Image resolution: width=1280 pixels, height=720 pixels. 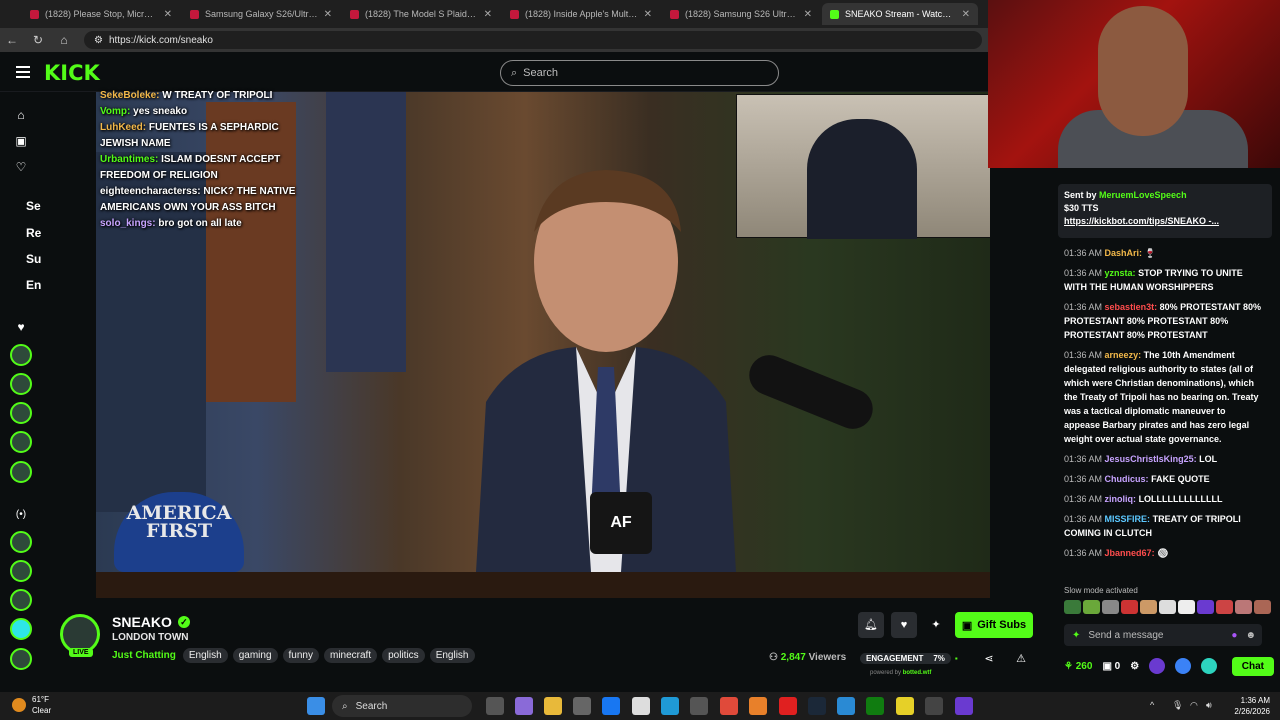 What do you see at coordinates (1194, 705) in the screenshot?
I see `wifi-icon: ◠` at bounding box center [1194, 705].